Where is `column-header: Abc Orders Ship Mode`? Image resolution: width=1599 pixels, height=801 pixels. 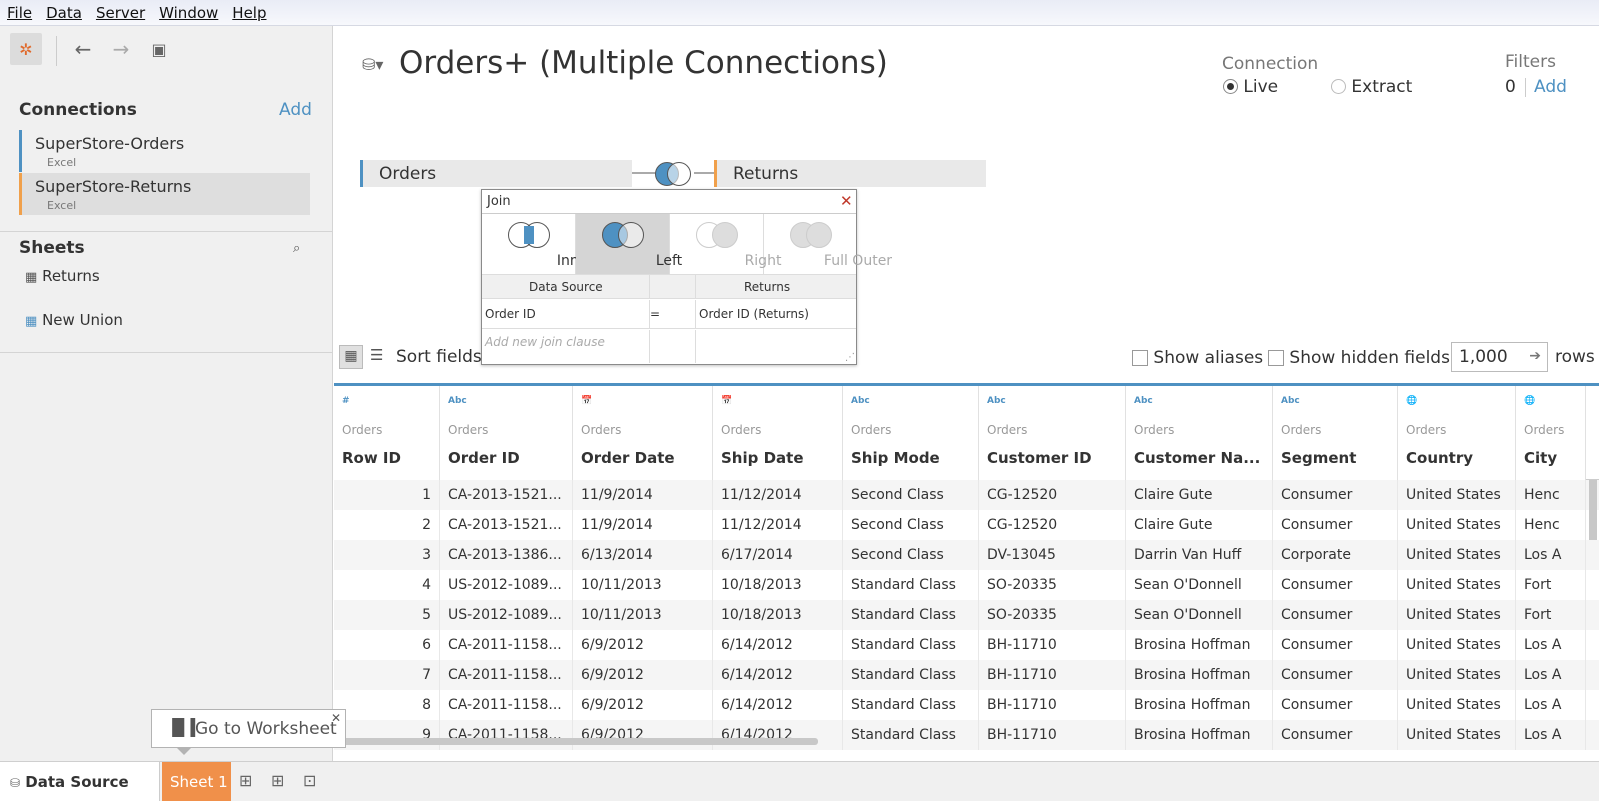
column-header: Abc Orders Ship Mode is located at coordinates (911, 433).